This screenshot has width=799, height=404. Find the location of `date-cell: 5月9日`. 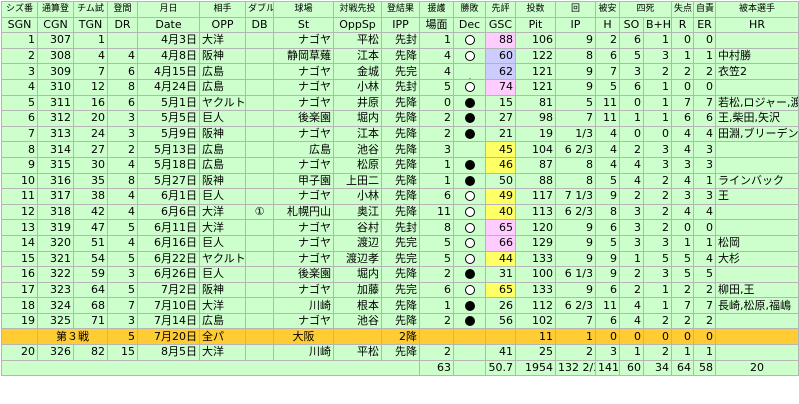

date-cell: 5月9日 is located at coordinates (168, 134).